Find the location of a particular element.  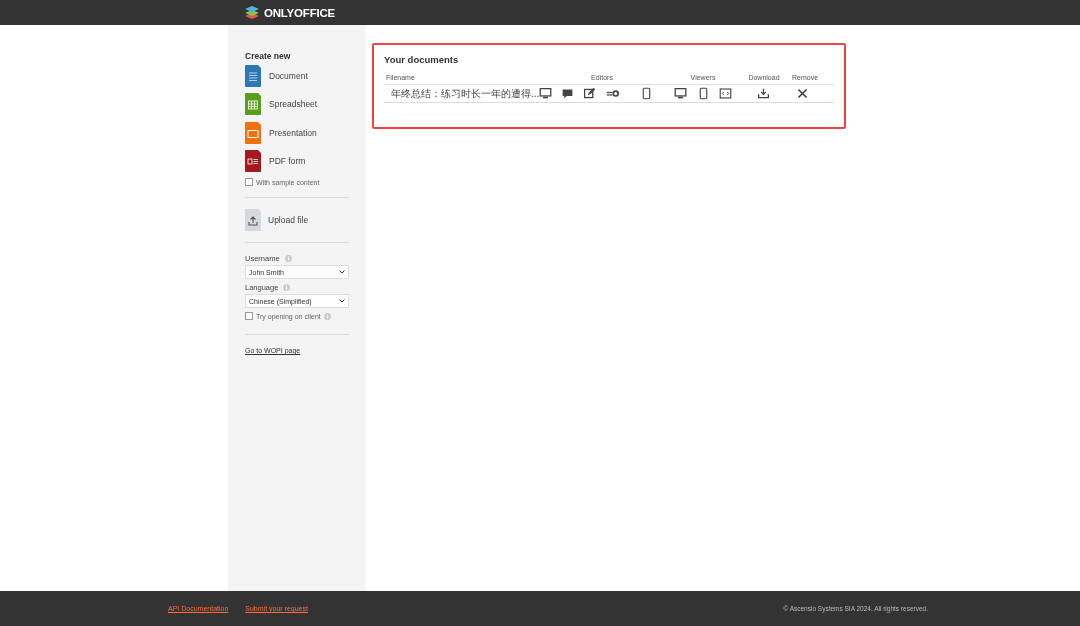

create-option: Document is located at coordinates (288, 76).